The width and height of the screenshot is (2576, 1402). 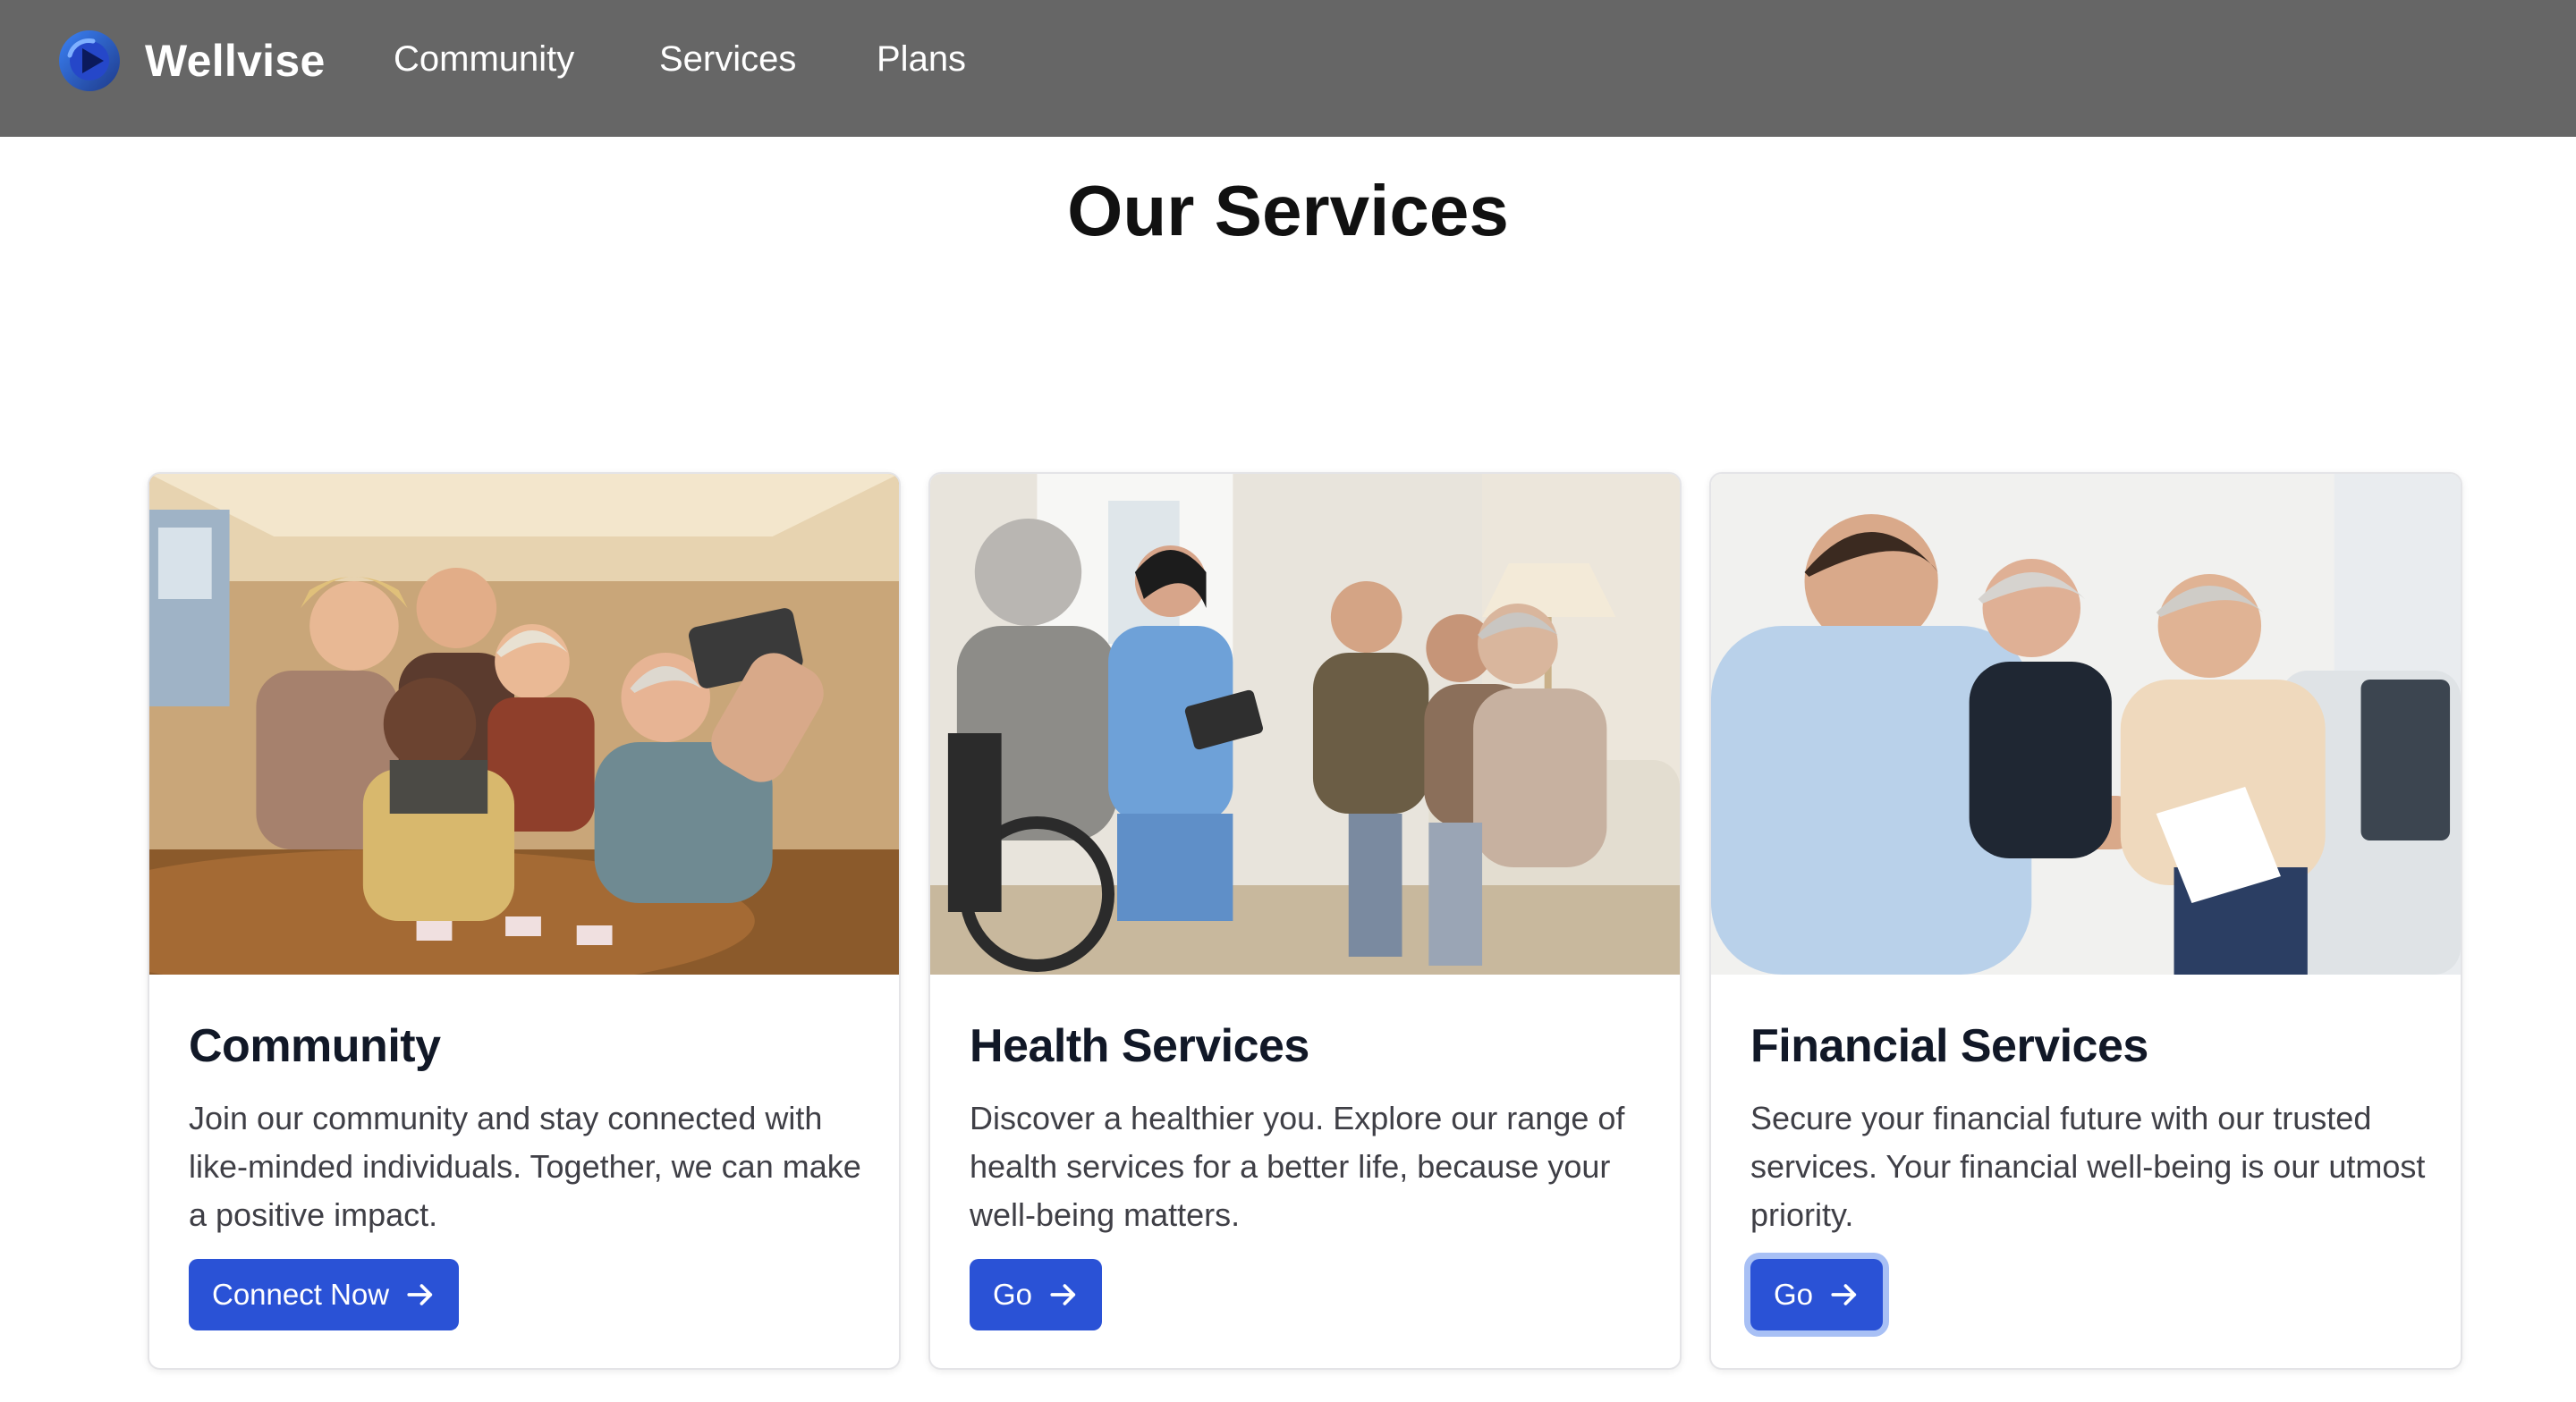 I want to click on nurse-with-seniors-image-icon, so click(x=1305, y=724).